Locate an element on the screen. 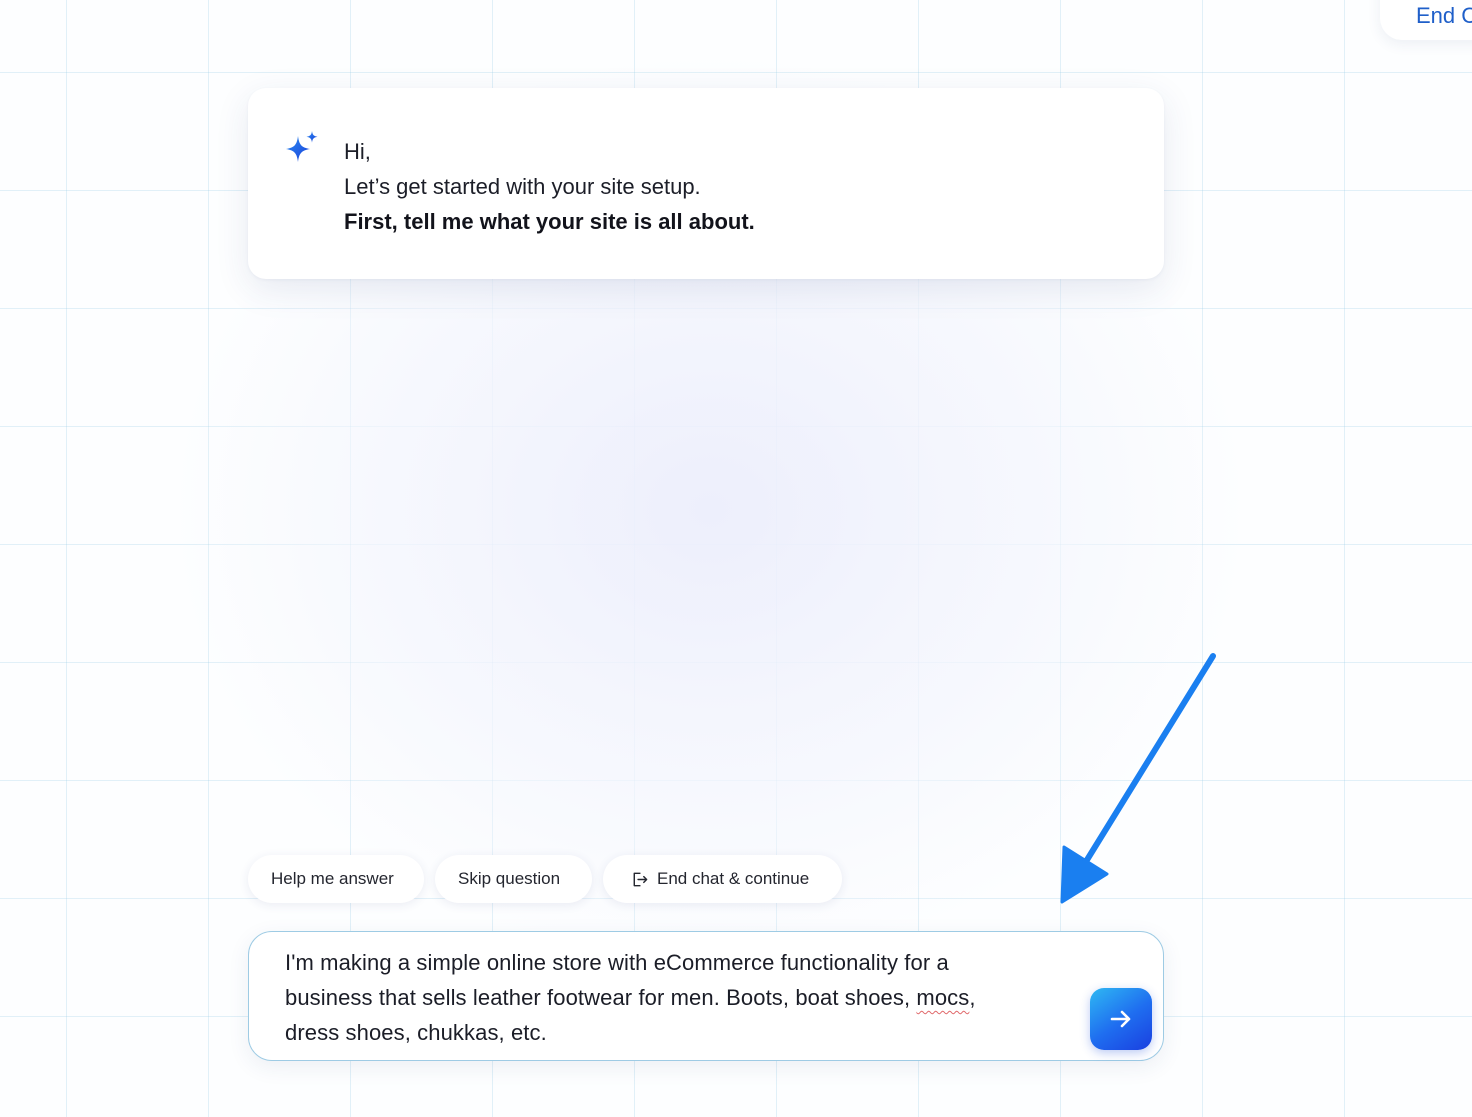  pointer-arrow-icon is located at coordinates (1138, 778).